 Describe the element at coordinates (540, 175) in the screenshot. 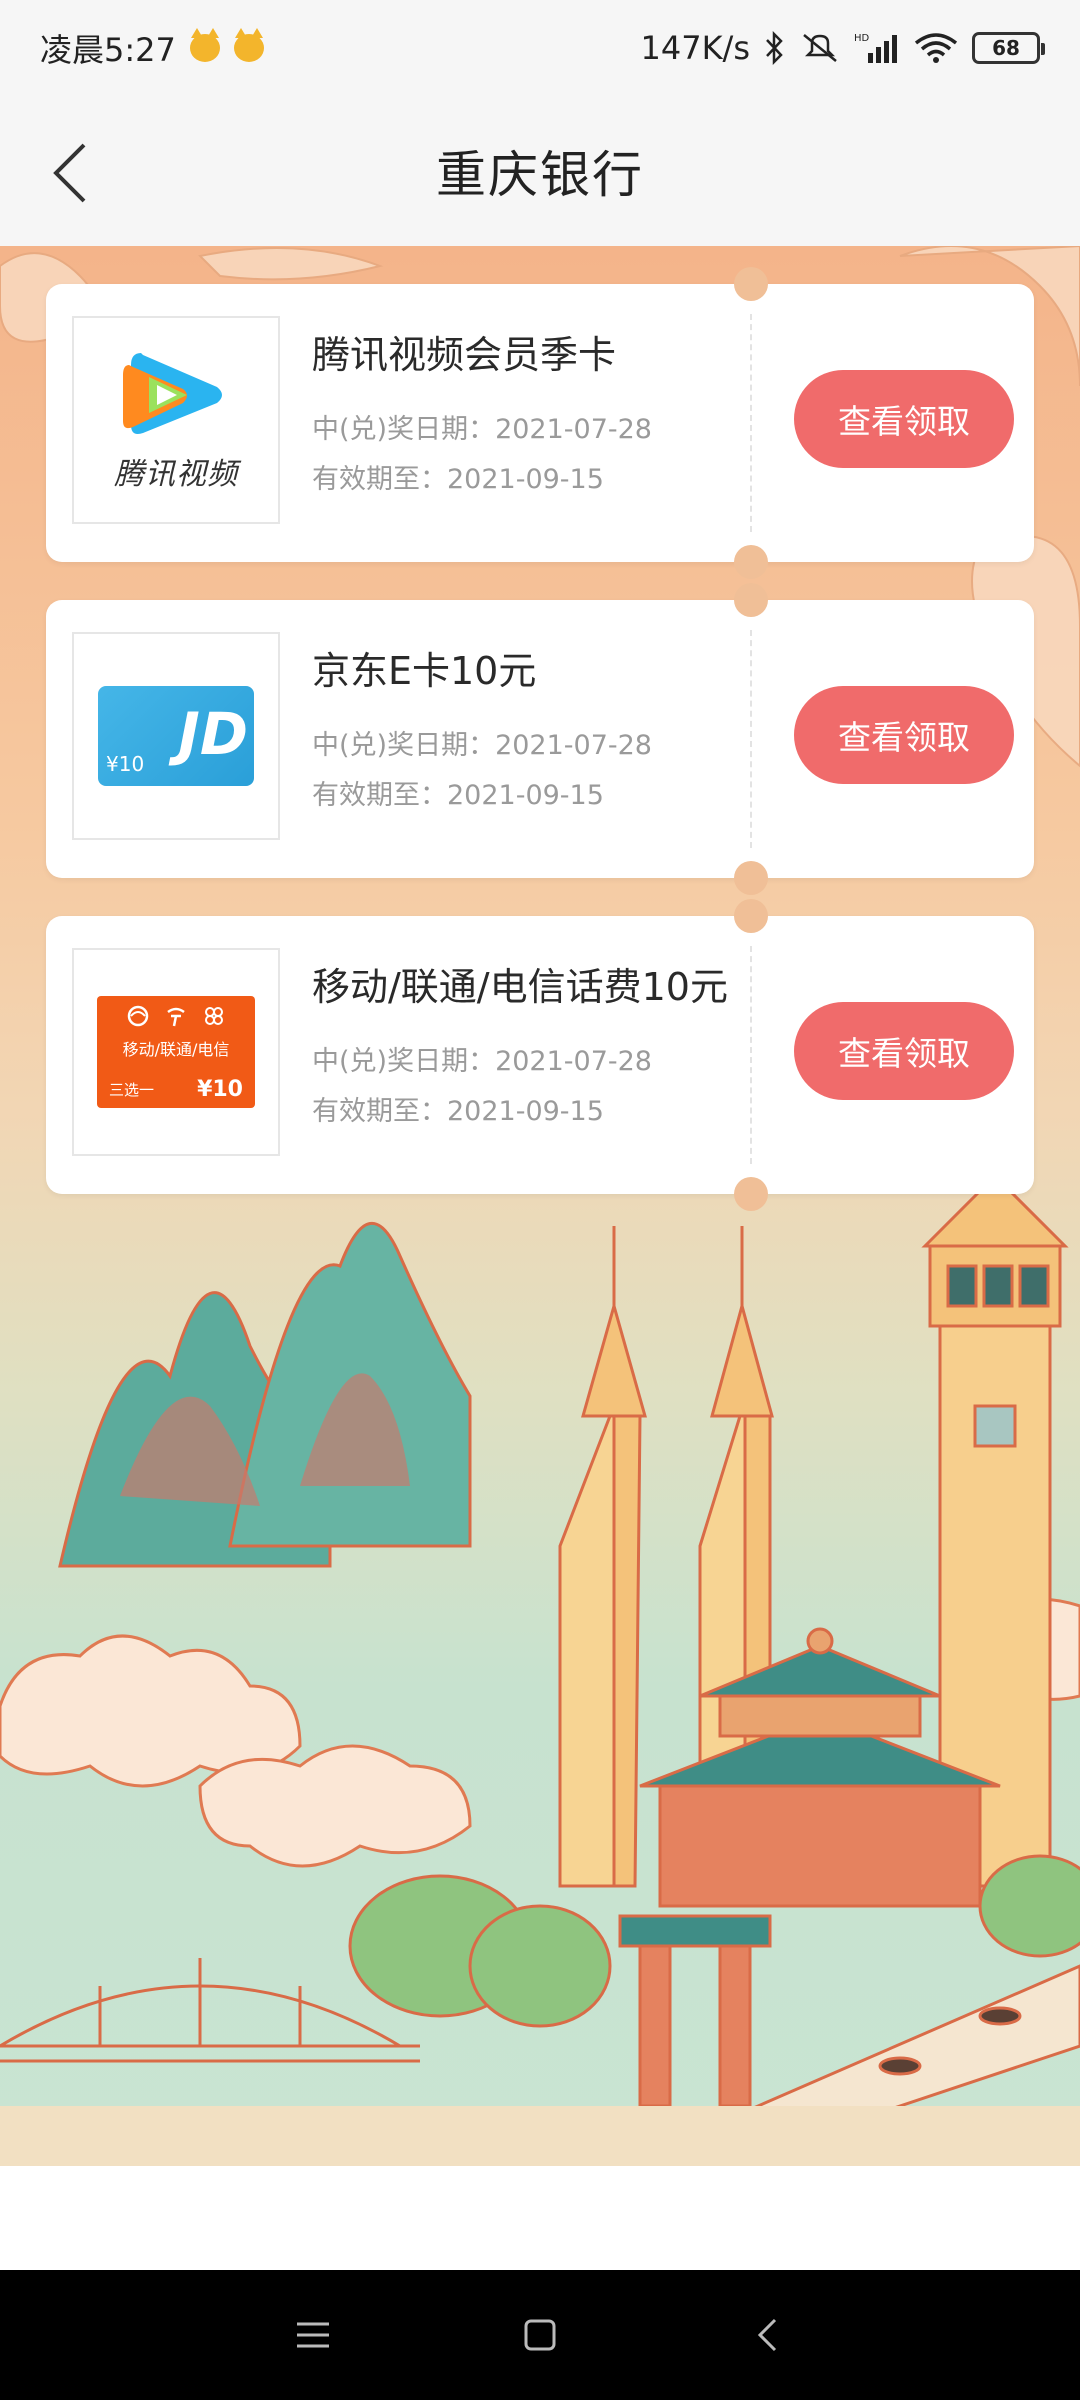

I see `page-title: 重庆银行` at that location.